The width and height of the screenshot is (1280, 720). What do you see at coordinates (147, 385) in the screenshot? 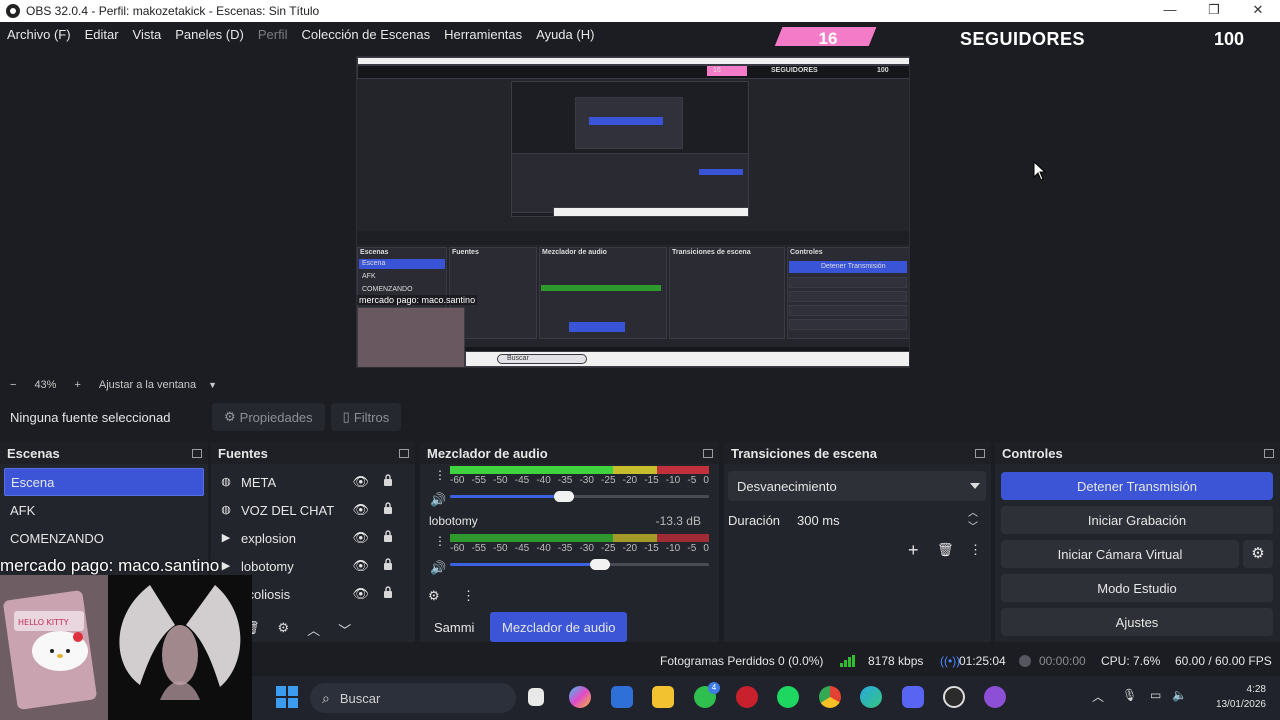
I see `zoom-fit-select: Ajustar a la ventana` at bounding box center [147, 385].